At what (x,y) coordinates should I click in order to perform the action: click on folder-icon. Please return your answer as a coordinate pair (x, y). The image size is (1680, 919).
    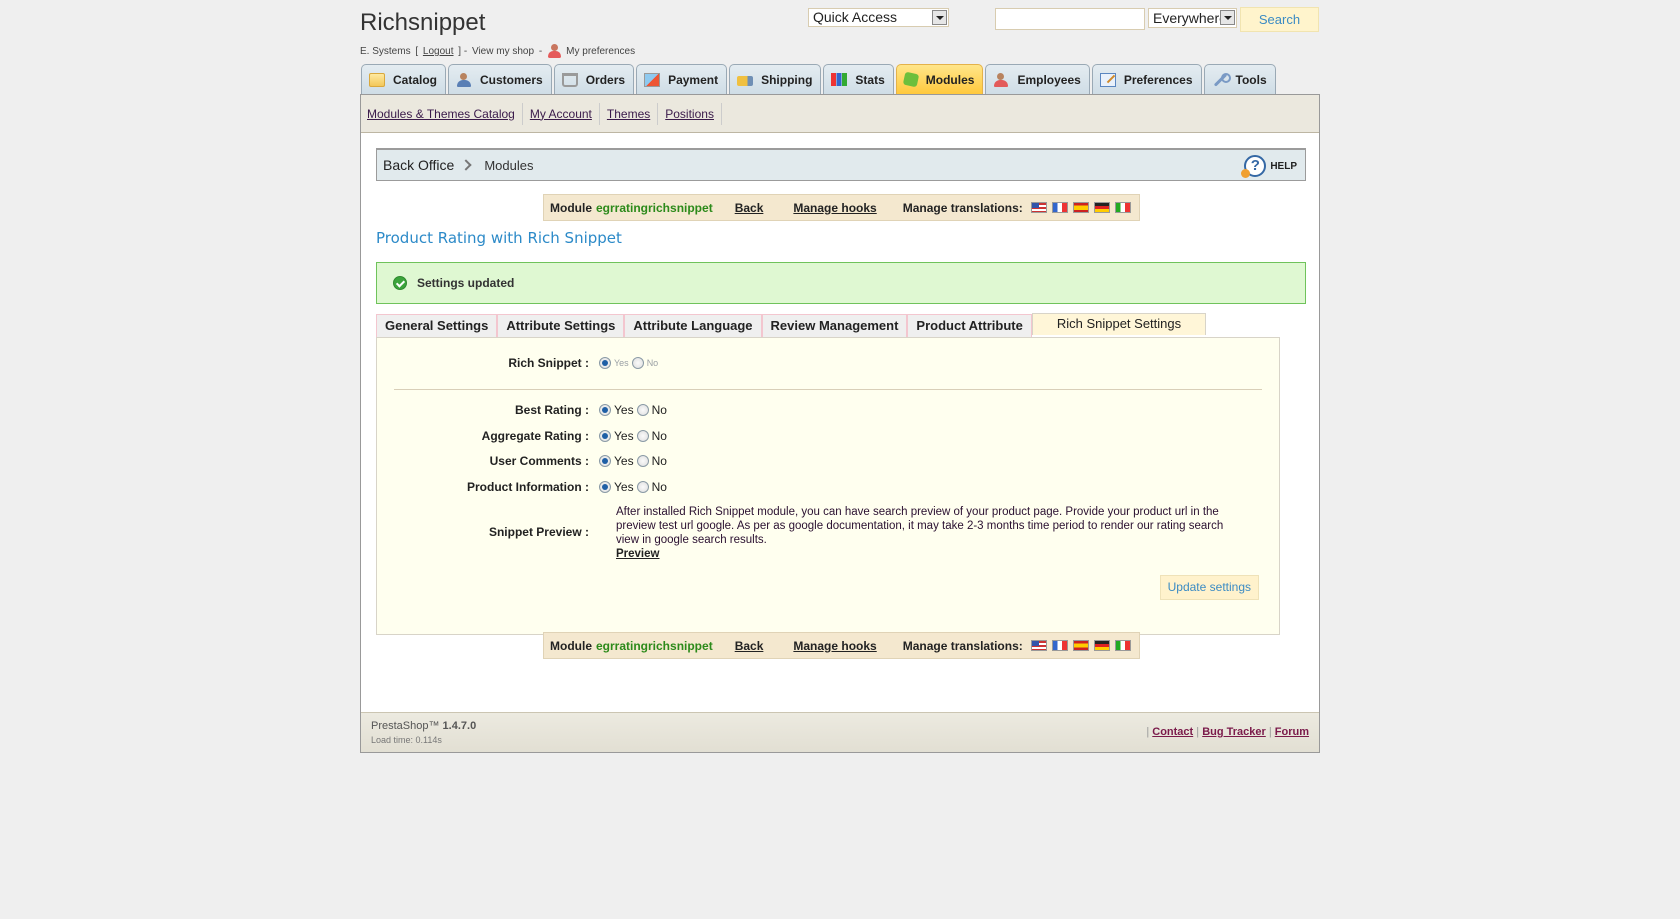
    Looking at the image, I should click on (377, 79).